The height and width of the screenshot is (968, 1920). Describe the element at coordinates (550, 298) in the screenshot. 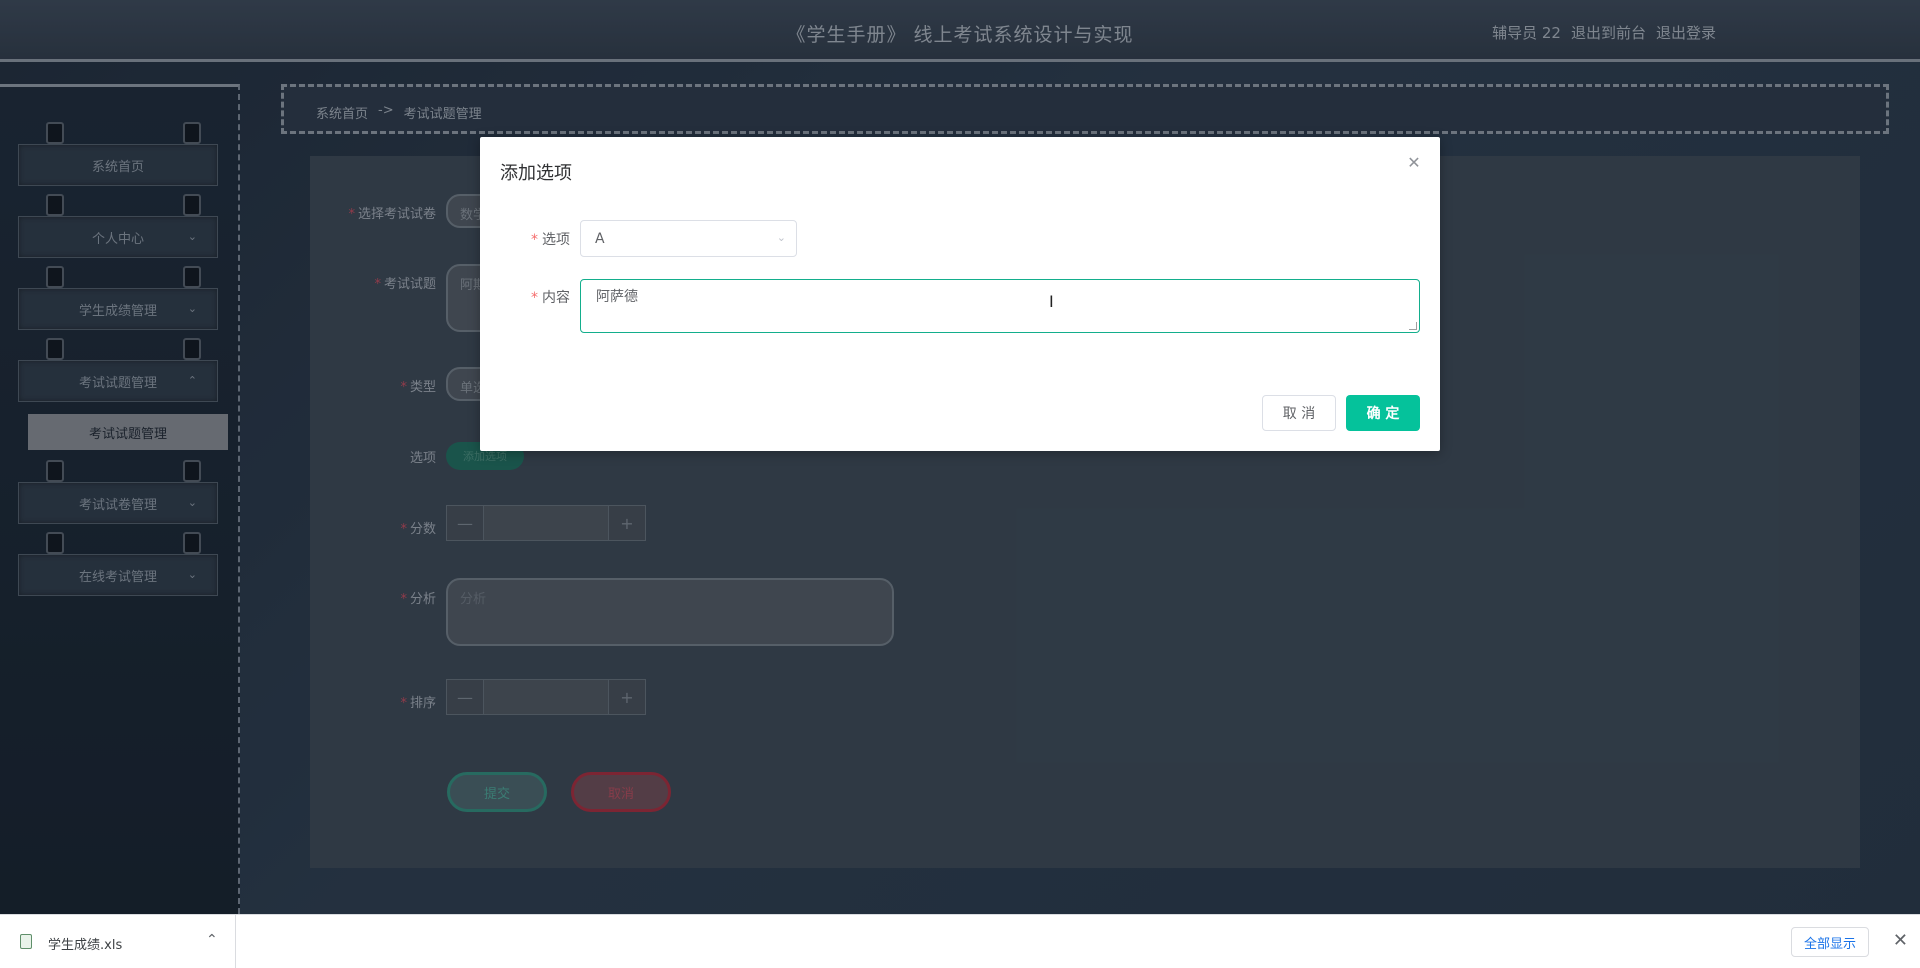

I see `content-label: * 内容` at that location.